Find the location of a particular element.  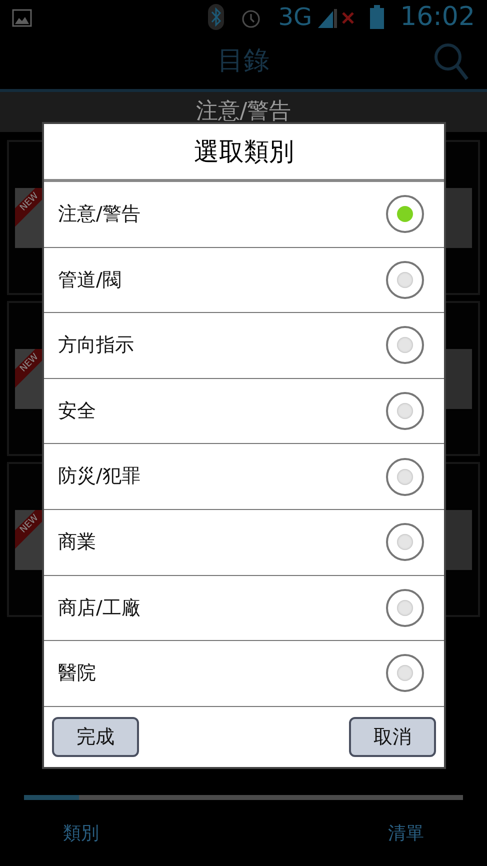

category-option: 防災/犯罪 is located at coordinates (244, 477).